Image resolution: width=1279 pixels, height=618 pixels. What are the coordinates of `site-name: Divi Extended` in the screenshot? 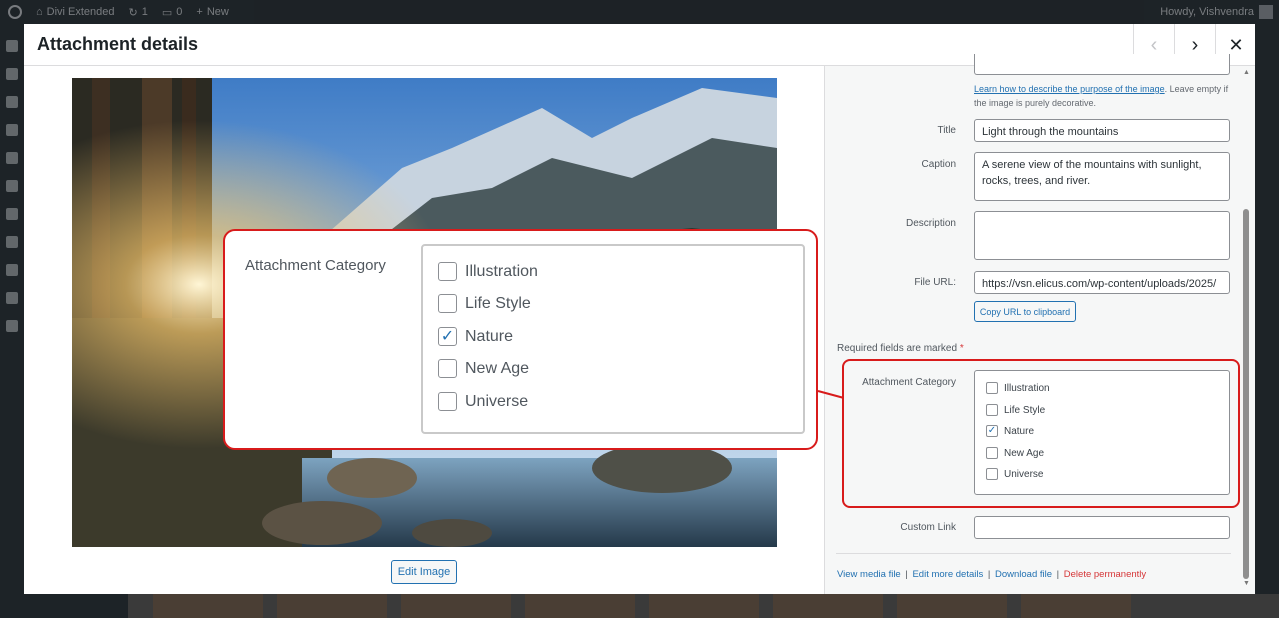 It's located at (80, 12).